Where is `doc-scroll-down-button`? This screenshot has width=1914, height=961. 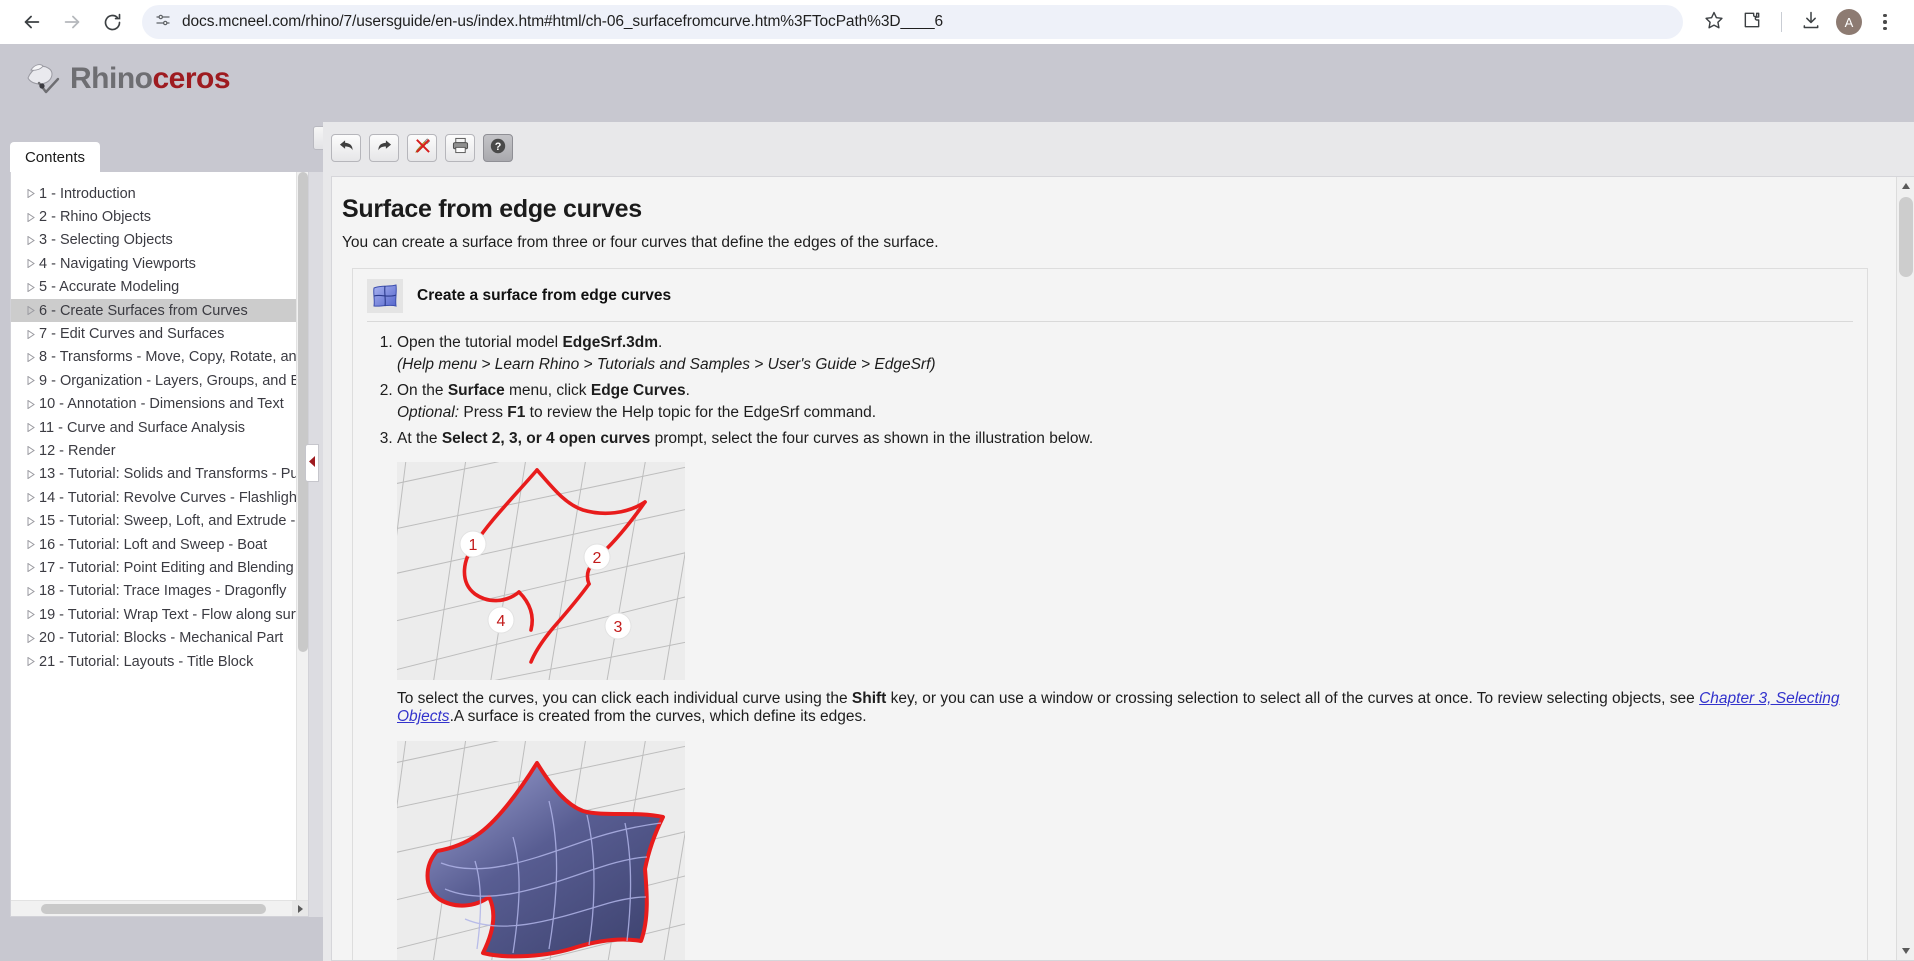 doc-scroll-down-button is located at coordinates (1905, 951).